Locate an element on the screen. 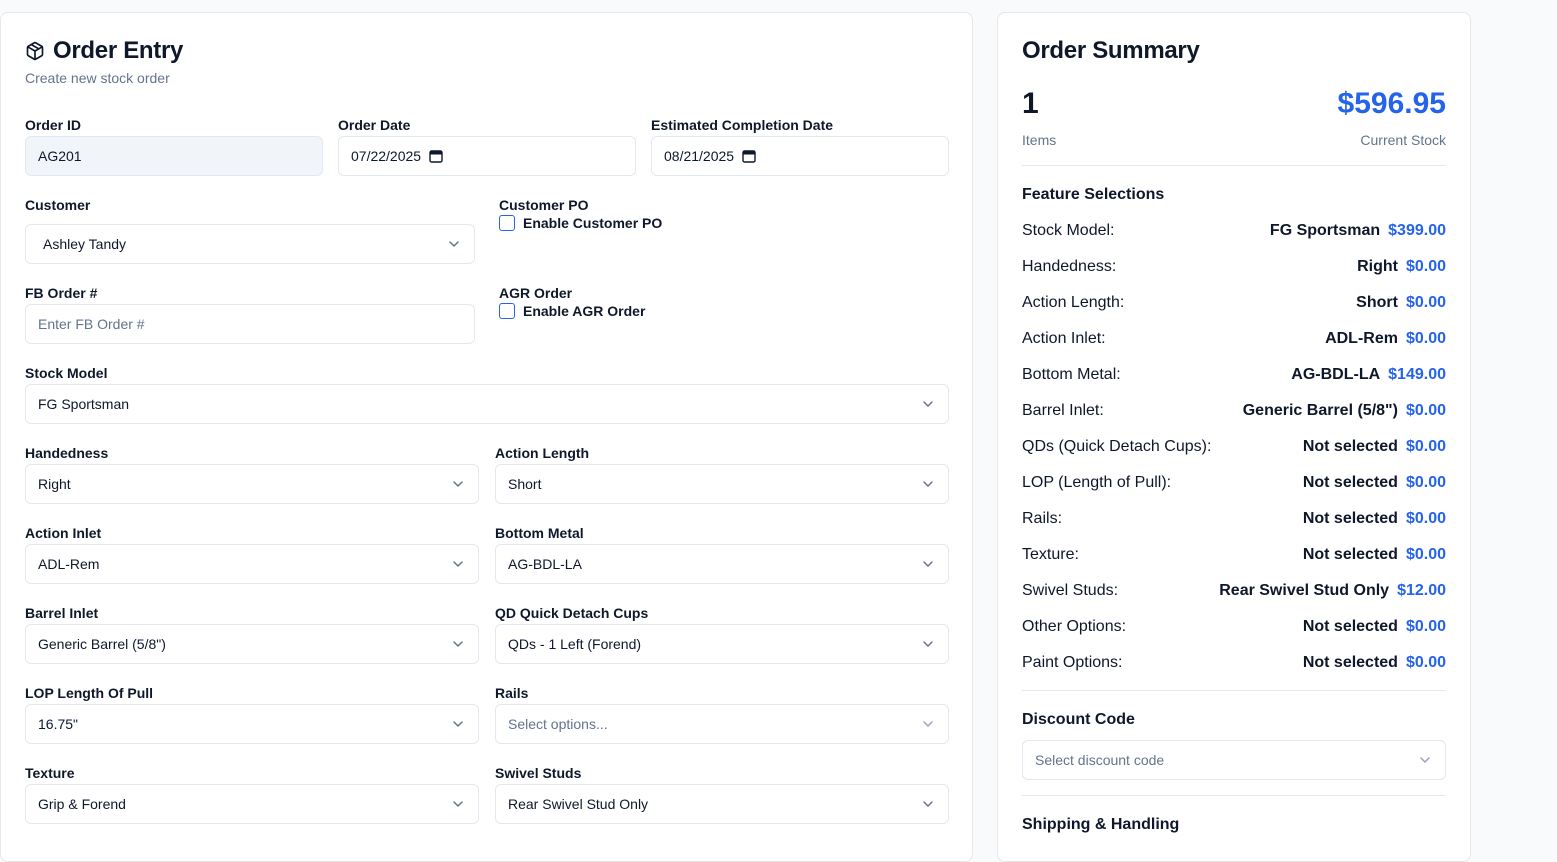  rails-label: Rails is located at coordinates (512, 693).